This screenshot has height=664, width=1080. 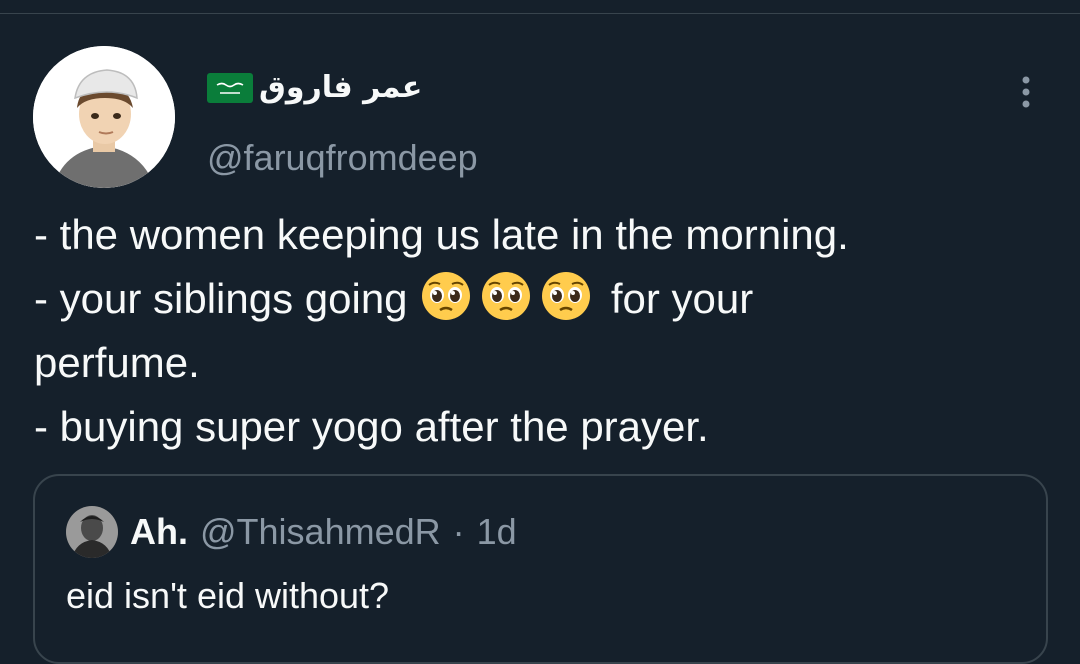 What do you see at coordinates (340, 88) in the screenshot?
I see `author-display-name: عمر فاروق` at bounding box center [340, 88].